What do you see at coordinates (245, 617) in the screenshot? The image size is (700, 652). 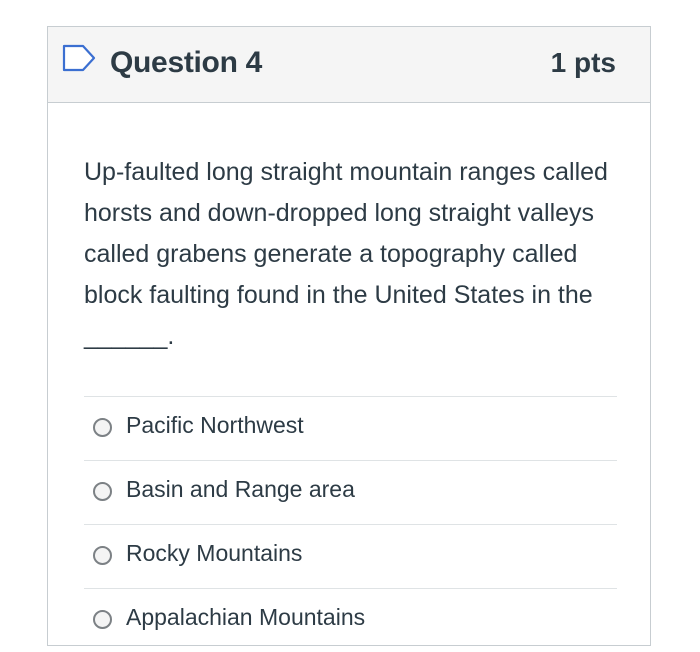 I see `answer-label: Appalachian Mountains` at bounding box center [245, 617].